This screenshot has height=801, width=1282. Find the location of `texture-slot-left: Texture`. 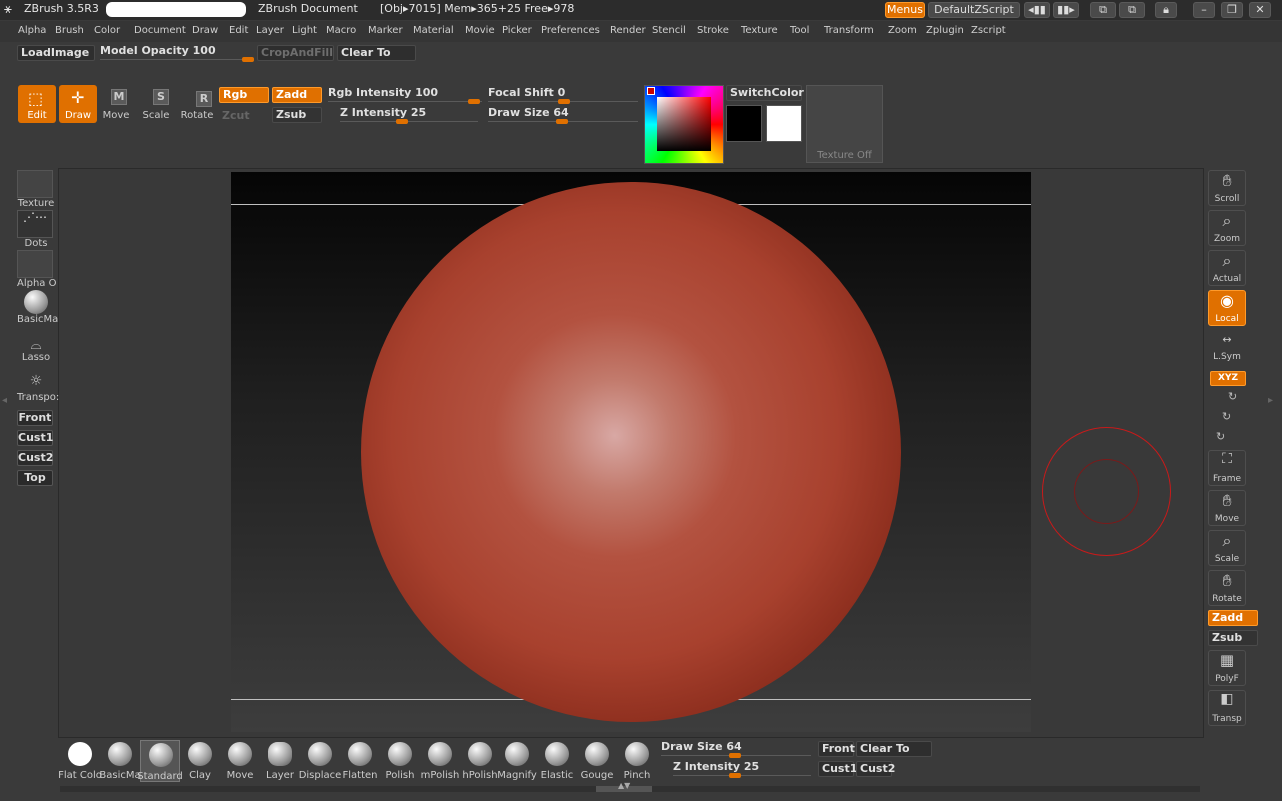

texture-slot-left: Texture is located at coordinates (36, 189).